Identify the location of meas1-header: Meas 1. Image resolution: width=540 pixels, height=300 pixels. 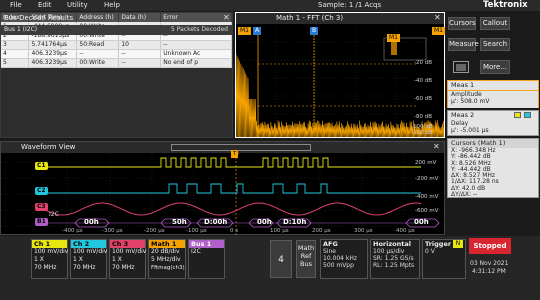
(493, 85).